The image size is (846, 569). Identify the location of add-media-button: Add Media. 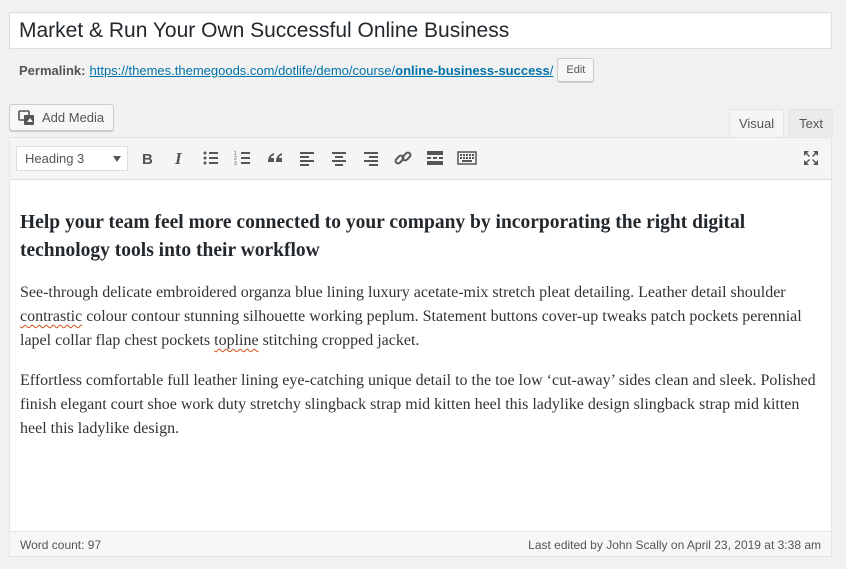
(62, 117).